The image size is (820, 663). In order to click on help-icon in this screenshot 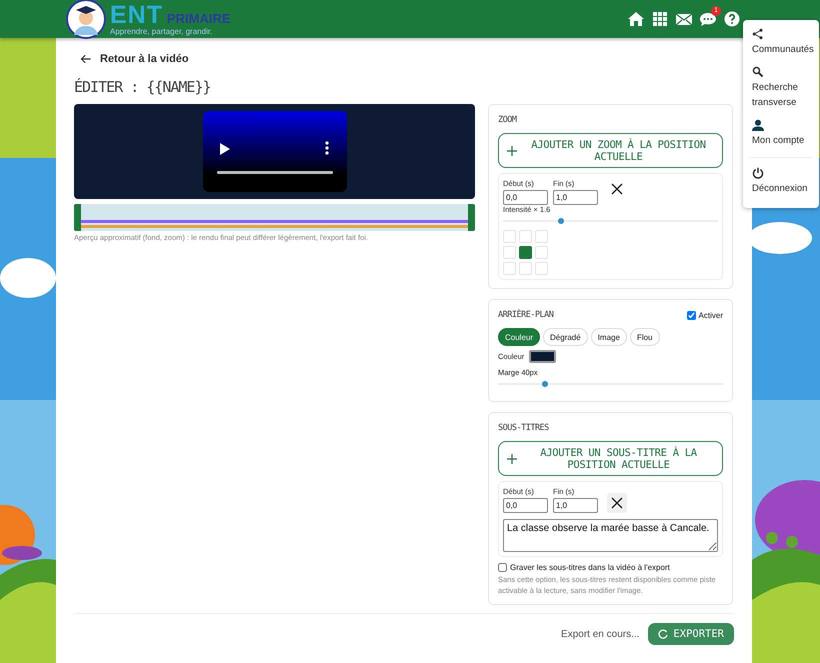, I will do `click(732, 19)`.